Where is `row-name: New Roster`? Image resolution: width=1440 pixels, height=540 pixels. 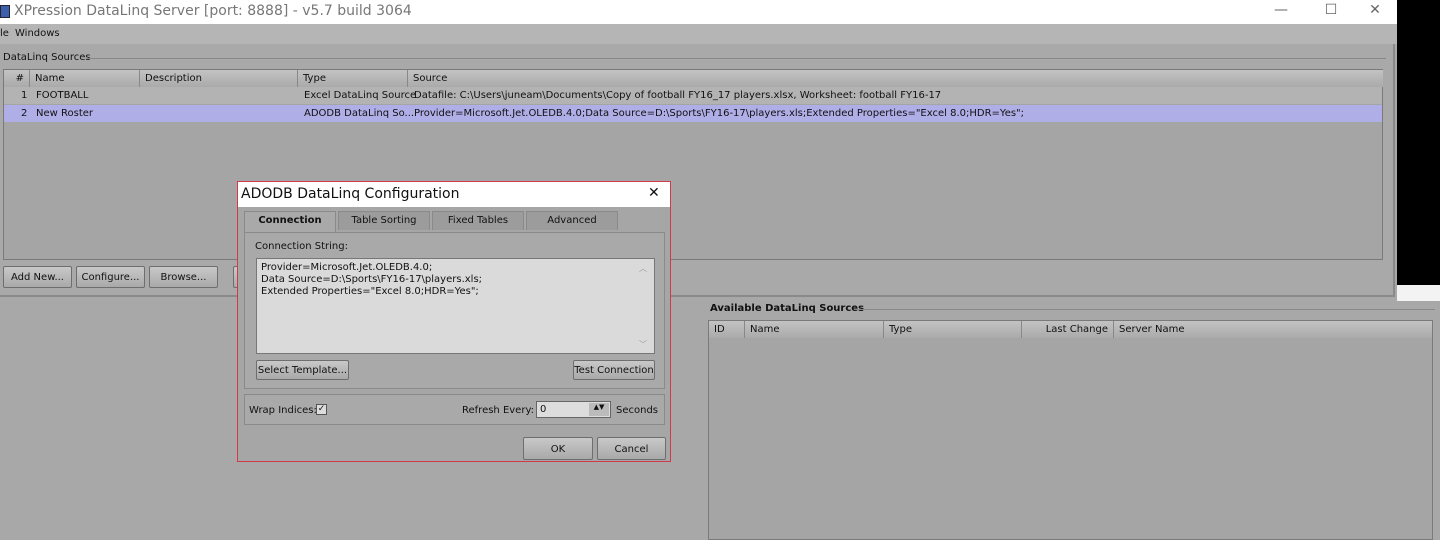 row-name: New Roster is located at coordinates (65, 113).